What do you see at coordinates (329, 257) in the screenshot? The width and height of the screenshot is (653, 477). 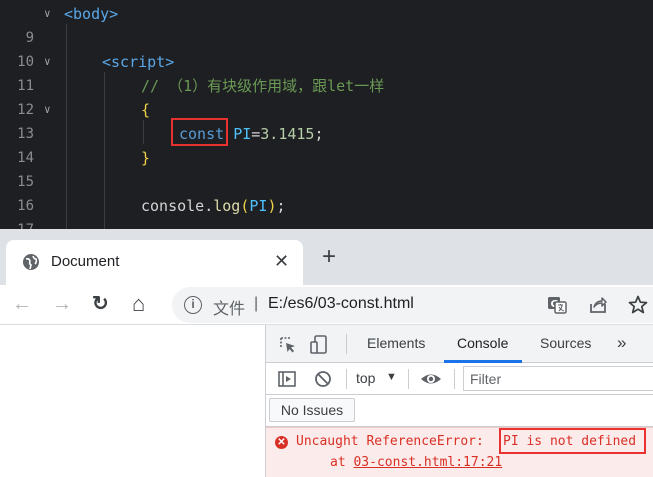 I see `new-tab-button: +` at bounding box center [329, 257].